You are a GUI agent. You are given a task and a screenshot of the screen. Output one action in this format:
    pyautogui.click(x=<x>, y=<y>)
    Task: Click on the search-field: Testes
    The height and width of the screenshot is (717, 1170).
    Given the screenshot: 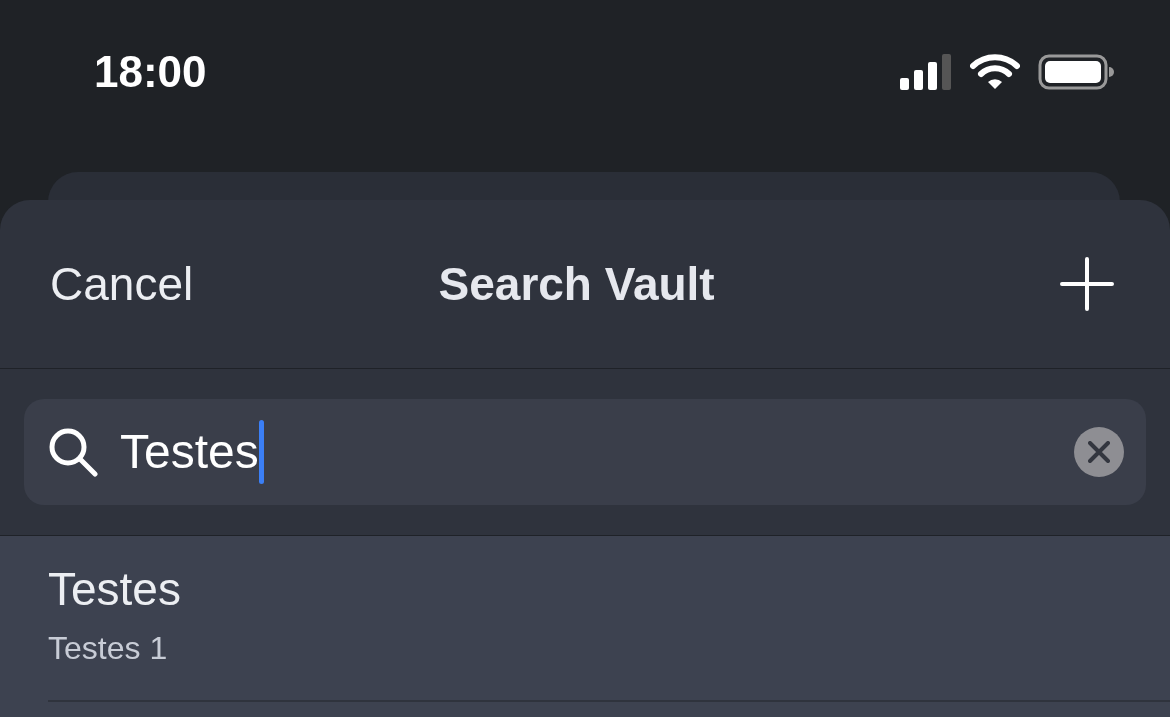 What is the action you would take?
    pyautogui.click(x=585, y=452)
    